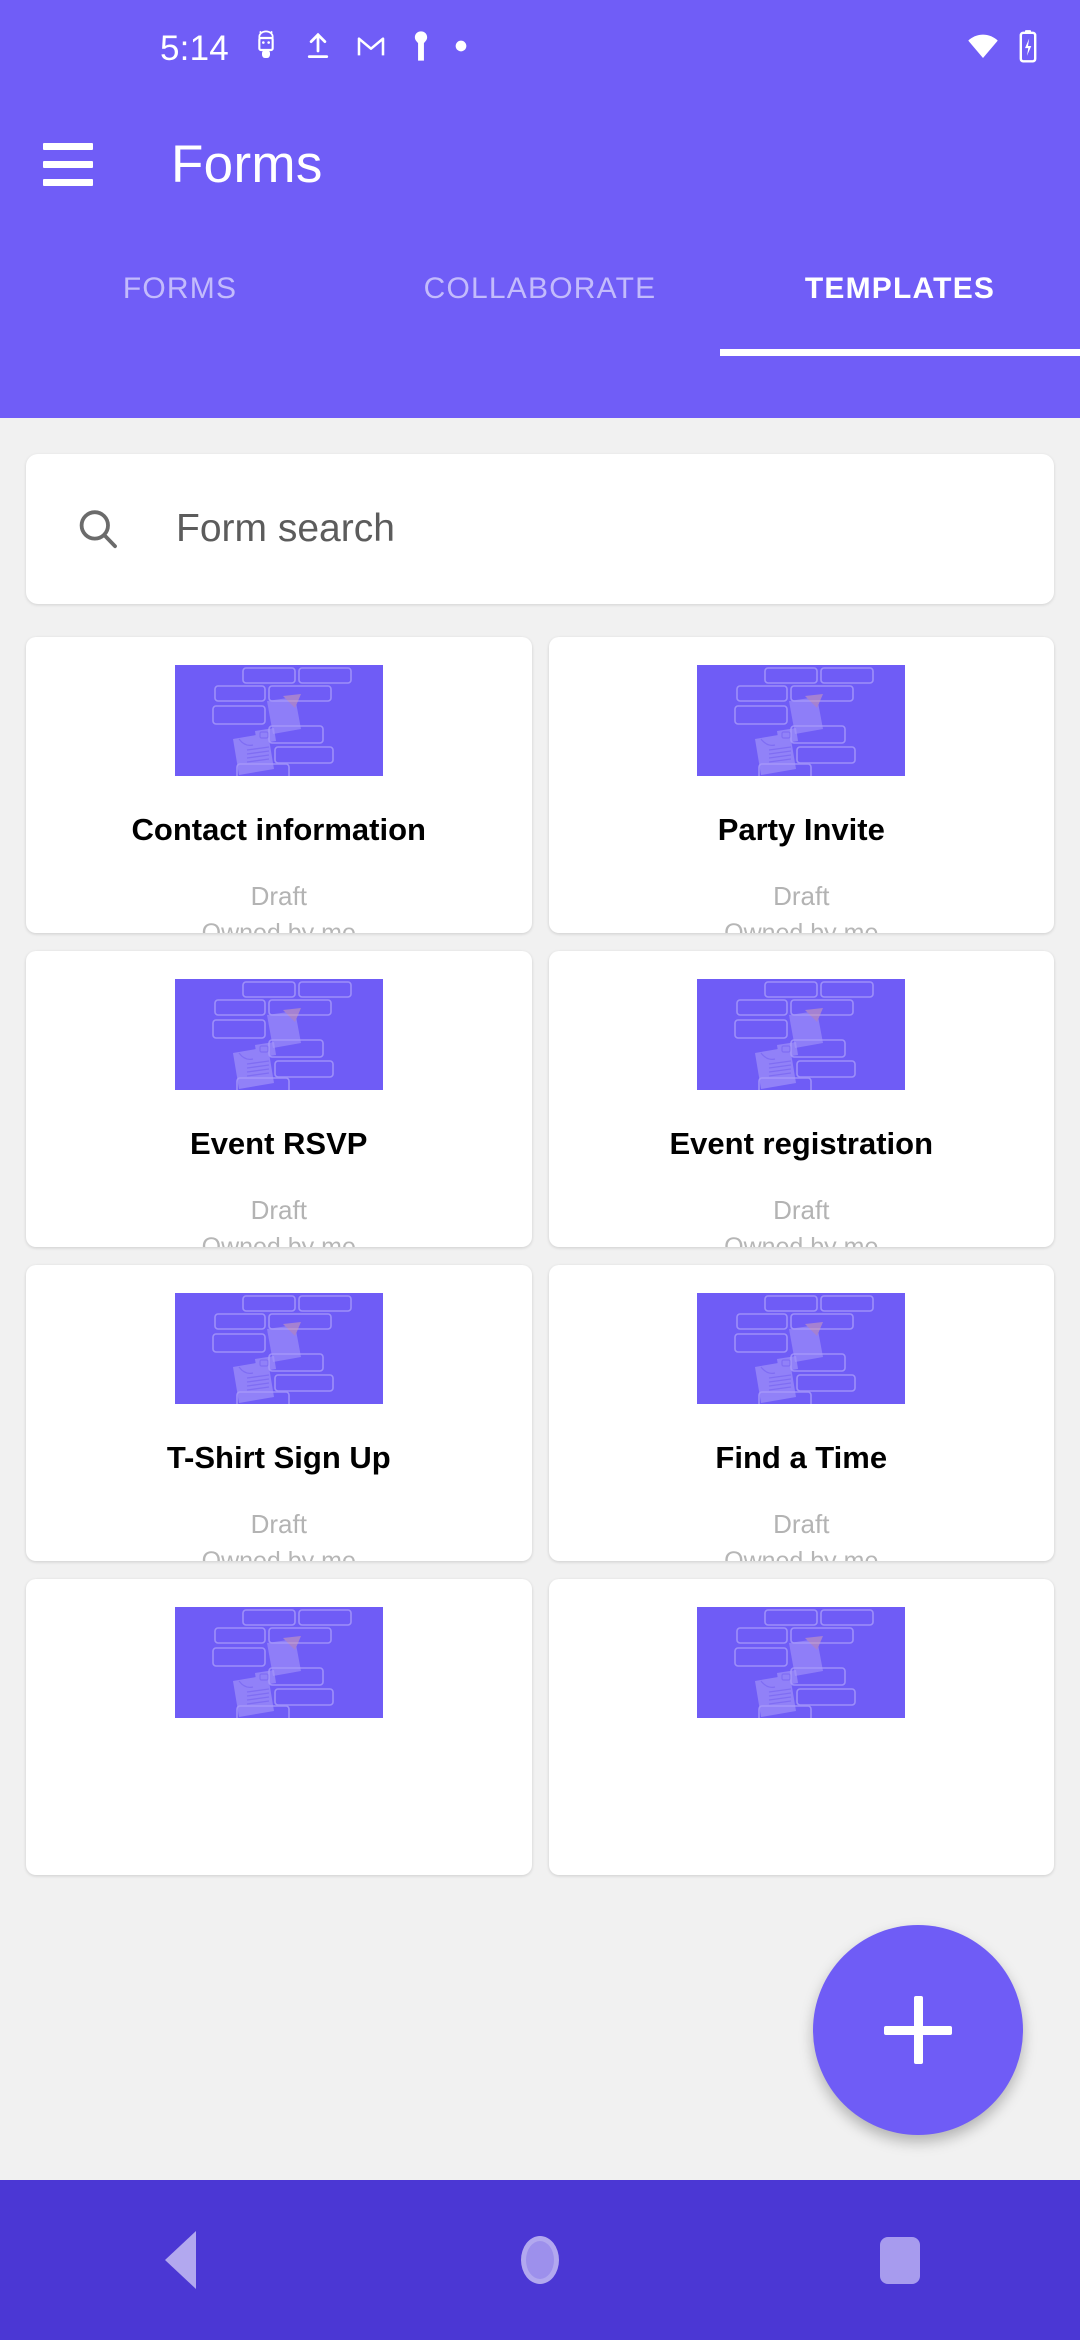  Describe the element at coordinates (801, 785) in the screenshot. I see `template-card: Party Invite Draft Owned by me` at that location.